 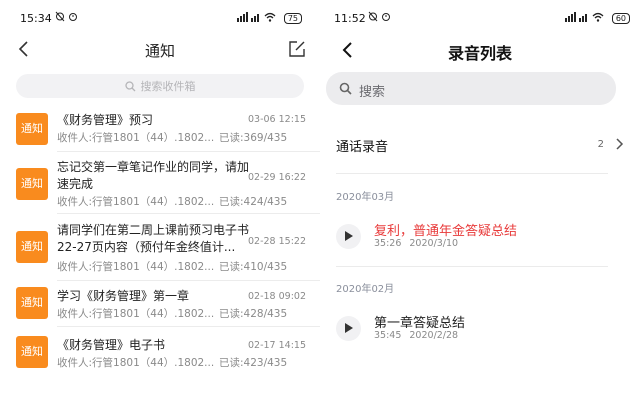 What do you see at coordinates (276, 345) in the screenshot?
I see `notice-date: 02-17 14:15` at bounding box center [276, 345].